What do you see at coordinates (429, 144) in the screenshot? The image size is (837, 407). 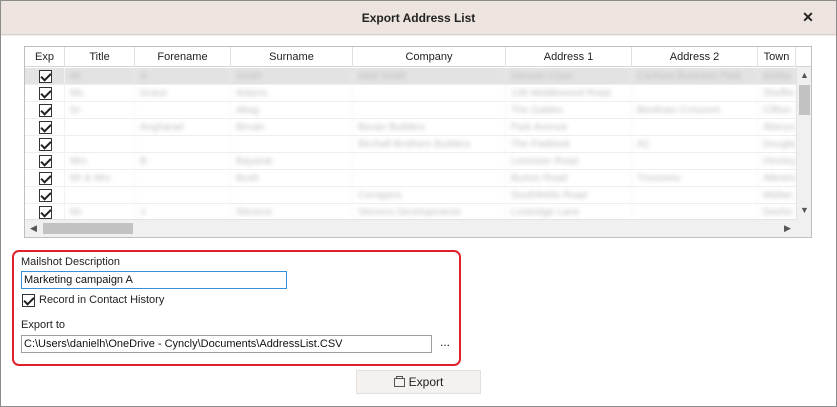 I see `table-cell: Birchall Brothers Builders` at bounding box center [429, 144].